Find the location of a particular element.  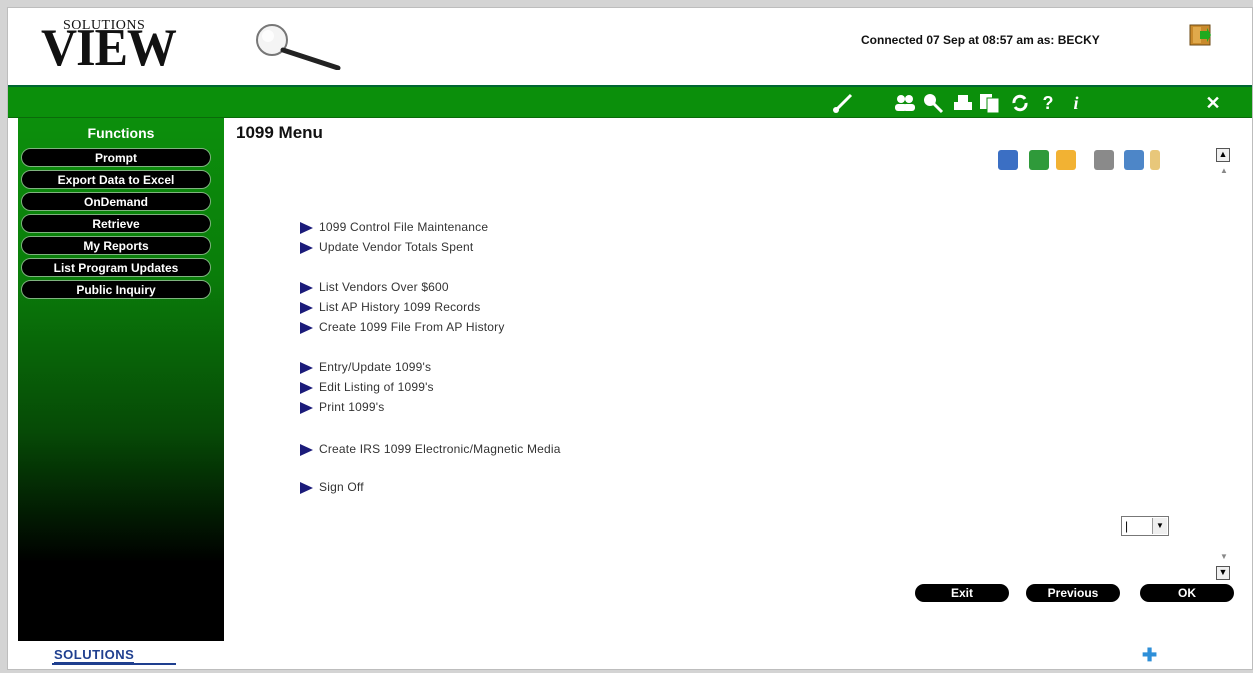

menu-item-label: Print 1099's is located at coordinates (352, 407).